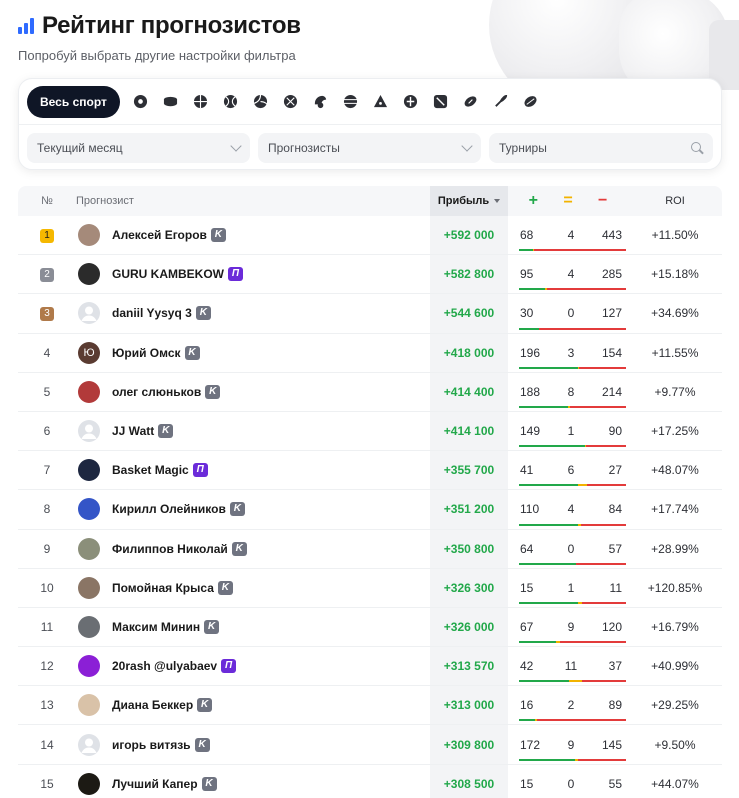 The image size is (739, 798). I want to click on header-losses: −, so click(602, 201).